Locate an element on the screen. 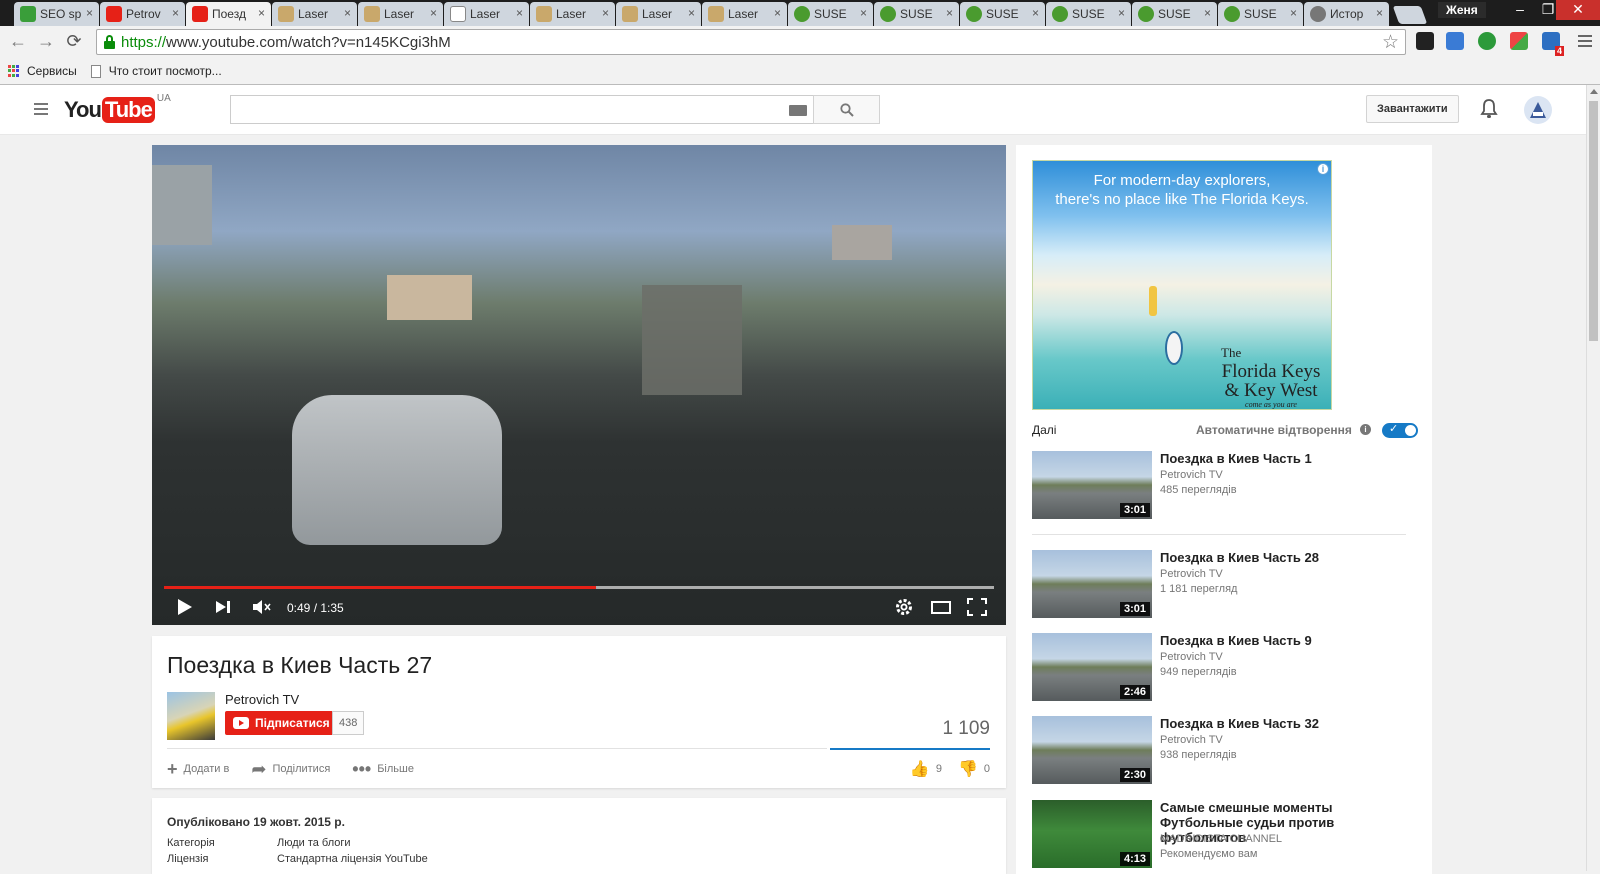 The height and width of the screenshot is (874, 1600). video-title: Поездка в Киев Часть 9 is located at coordinates (1288, 640).